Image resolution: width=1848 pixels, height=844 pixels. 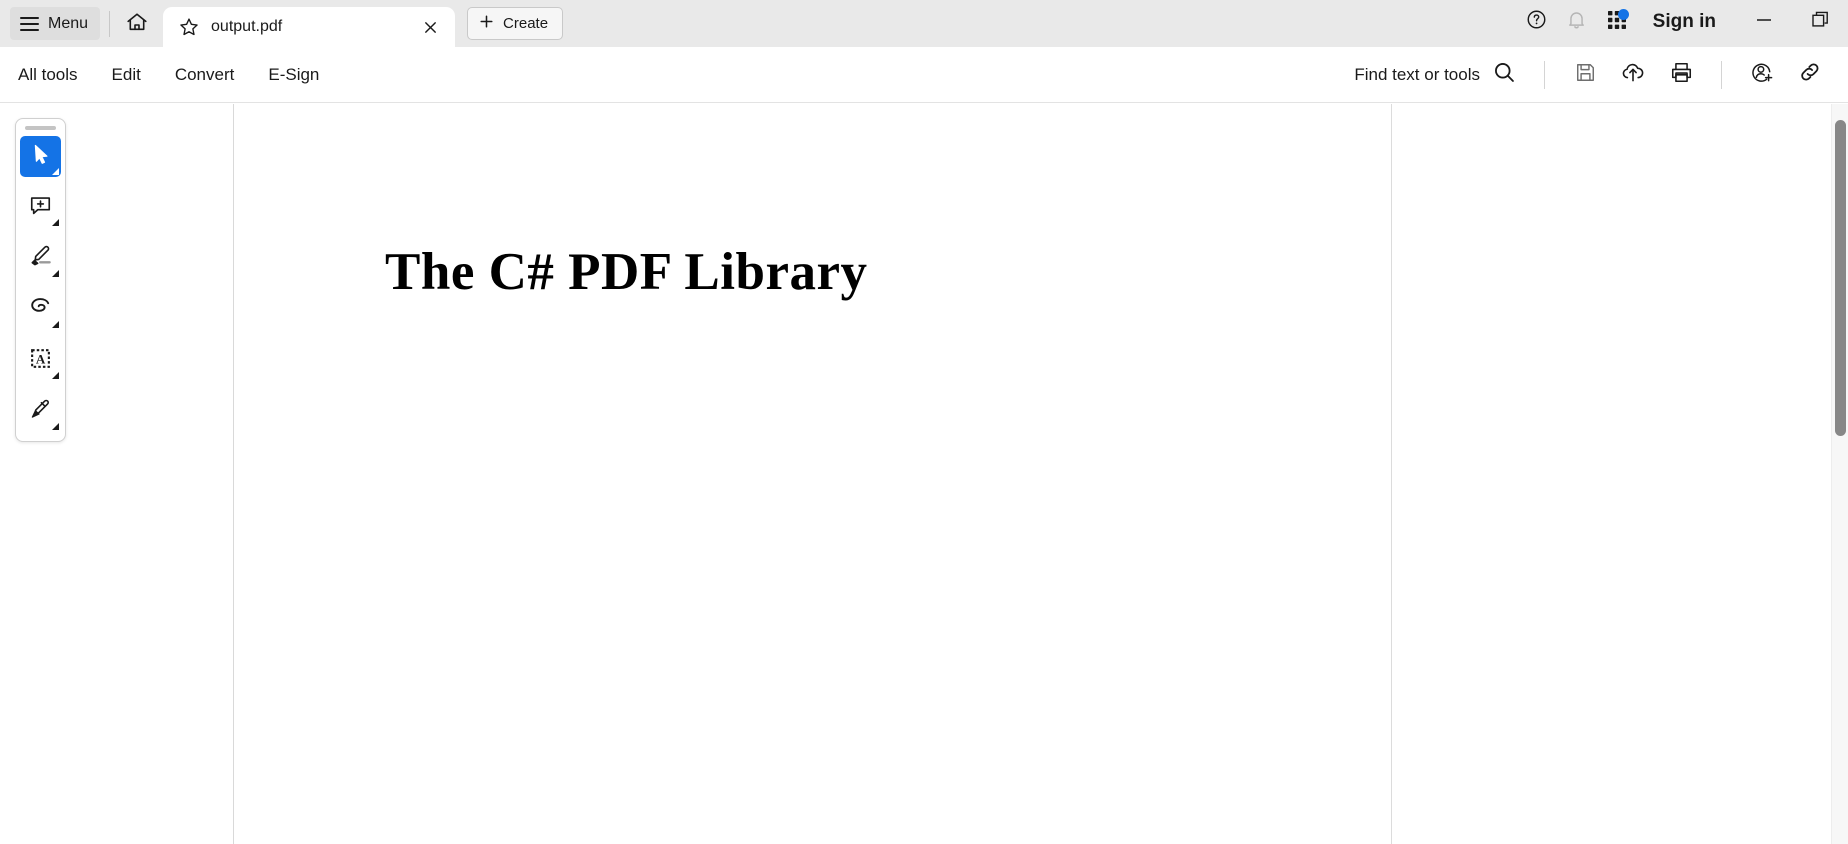 I want to click on select-tool, so click(x=40, y=156).